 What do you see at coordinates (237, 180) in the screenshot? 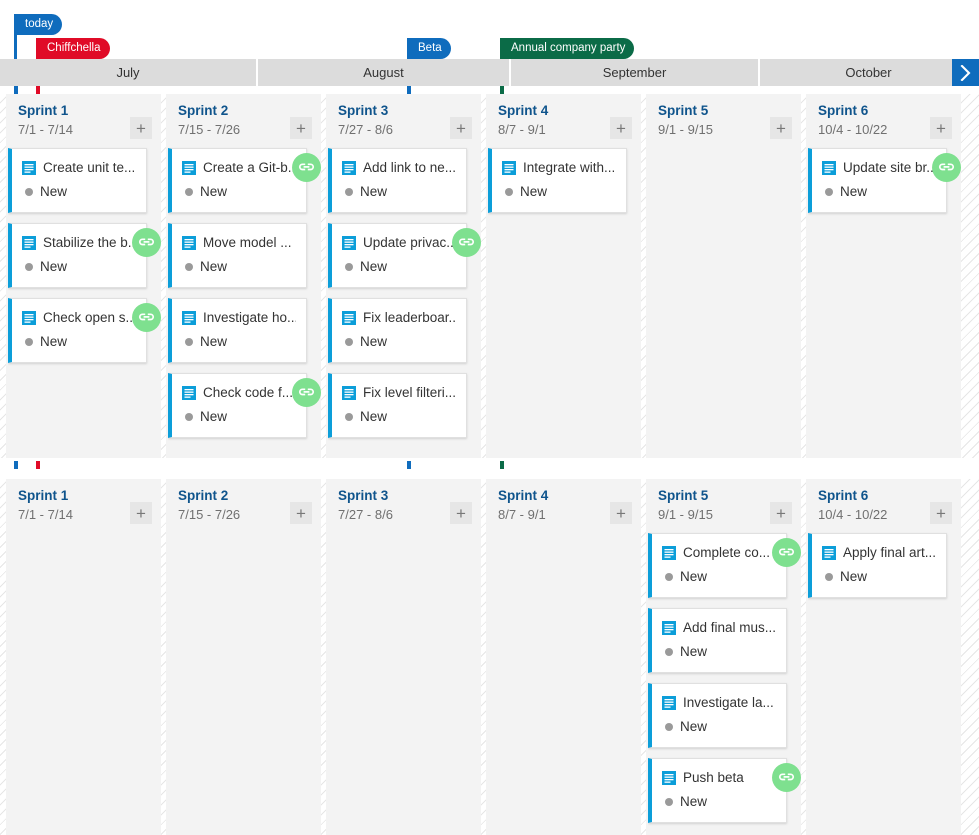
I see `work-item-card: Create a Git-b... New` at bounding box center [237, 180].